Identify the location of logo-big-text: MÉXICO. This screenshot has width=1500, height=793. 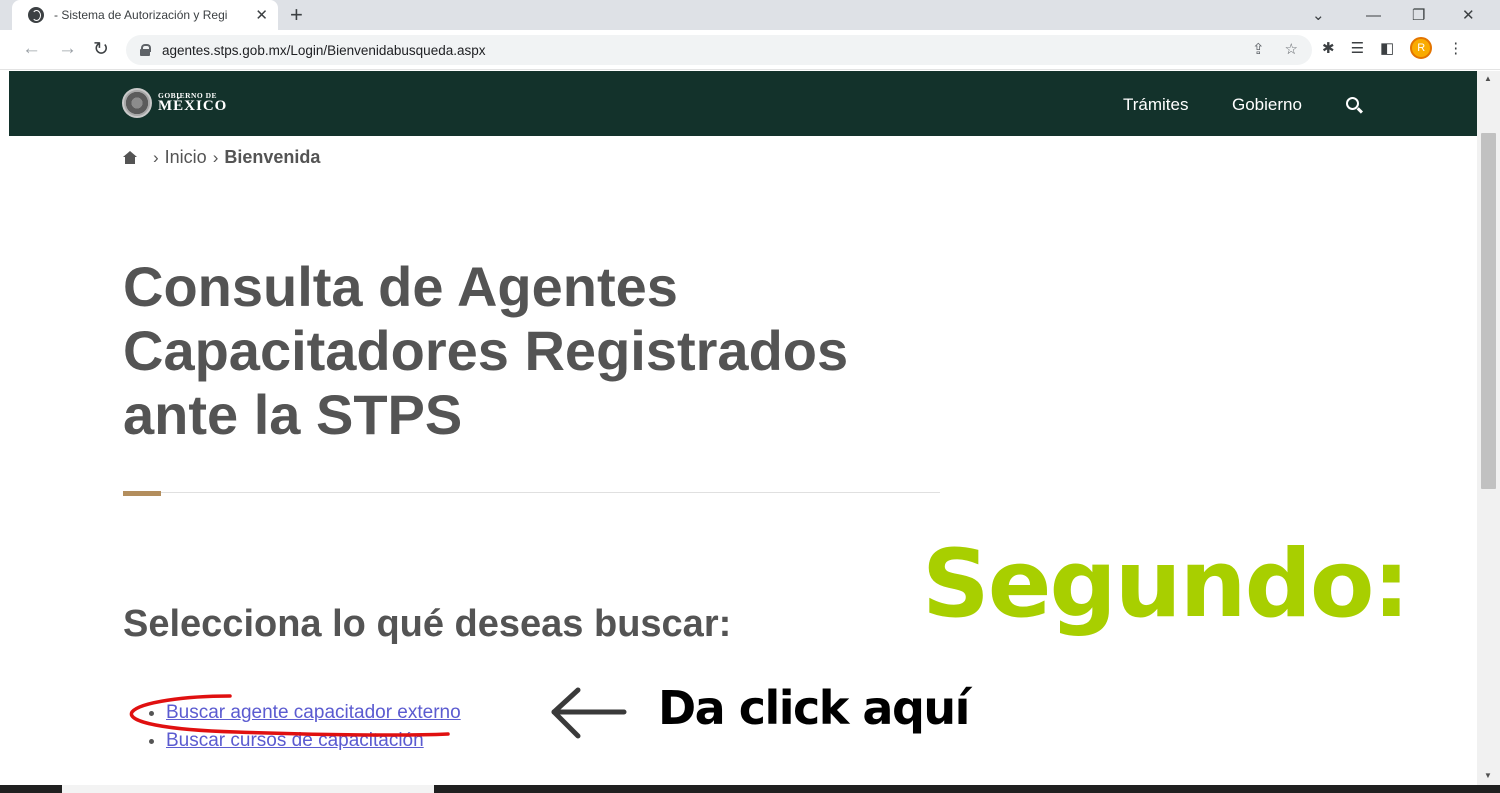
(193, 106).